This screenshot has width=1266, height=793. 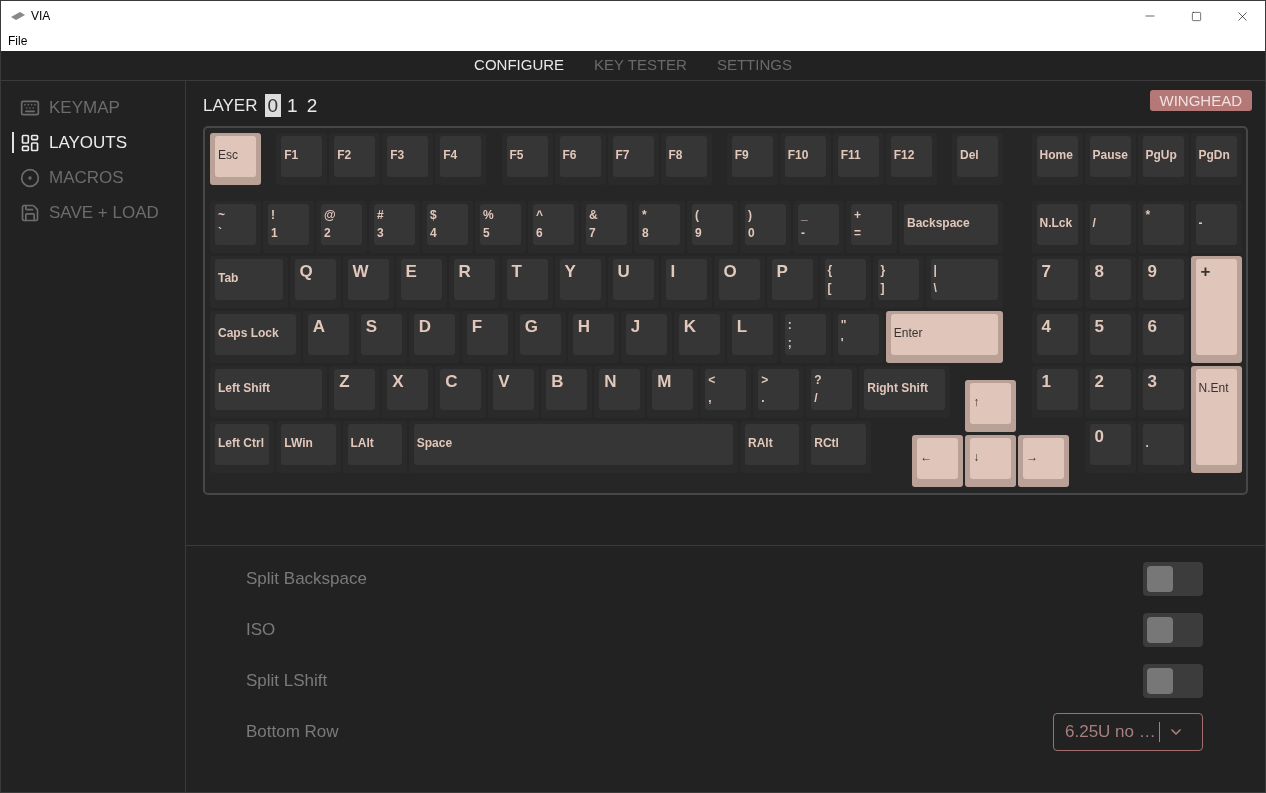 What do you see at coordinates (580, 282) in the screenshot?
I see `keycap: Y` at bounding box center [580, 282].